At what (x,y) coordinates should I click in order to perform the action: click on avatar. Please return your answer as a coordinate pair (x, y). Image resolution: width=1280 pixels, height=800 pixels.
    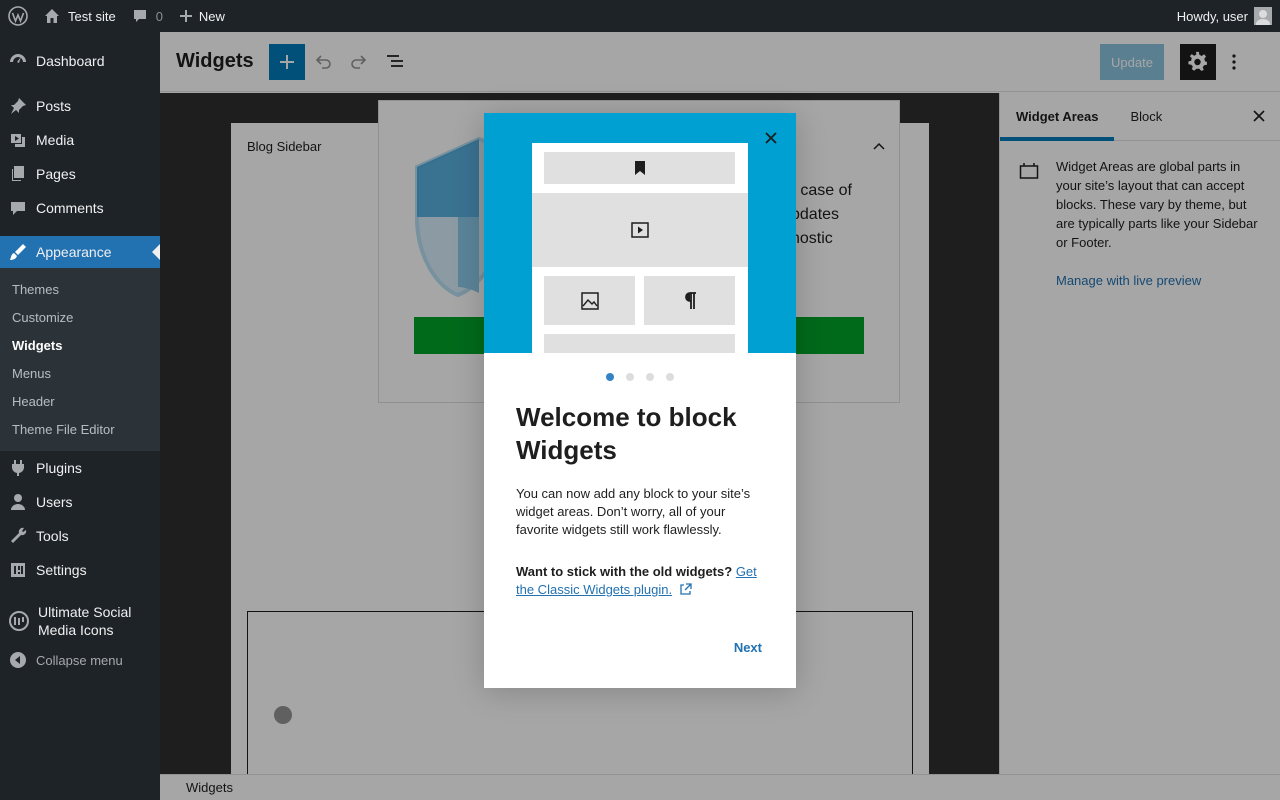
    Looking at the image, I should click on (1263, 16).